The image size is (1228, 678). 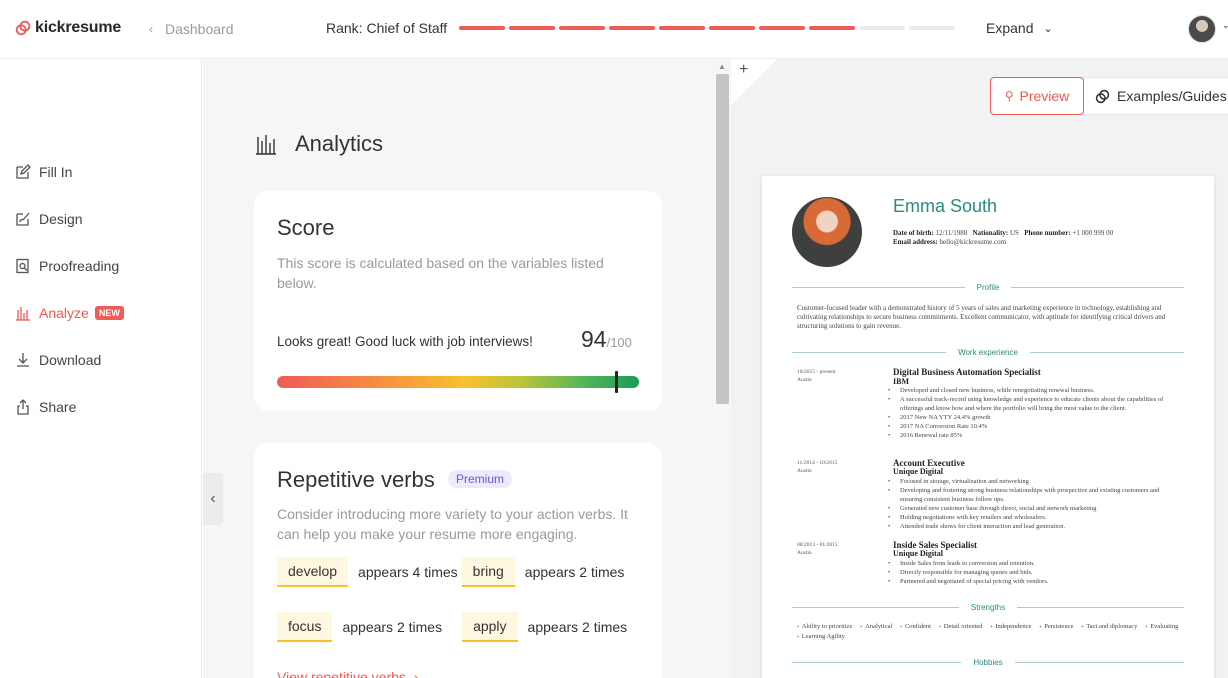 I want to click on sidebar-item-label: Download, so click(x=70, y=360).